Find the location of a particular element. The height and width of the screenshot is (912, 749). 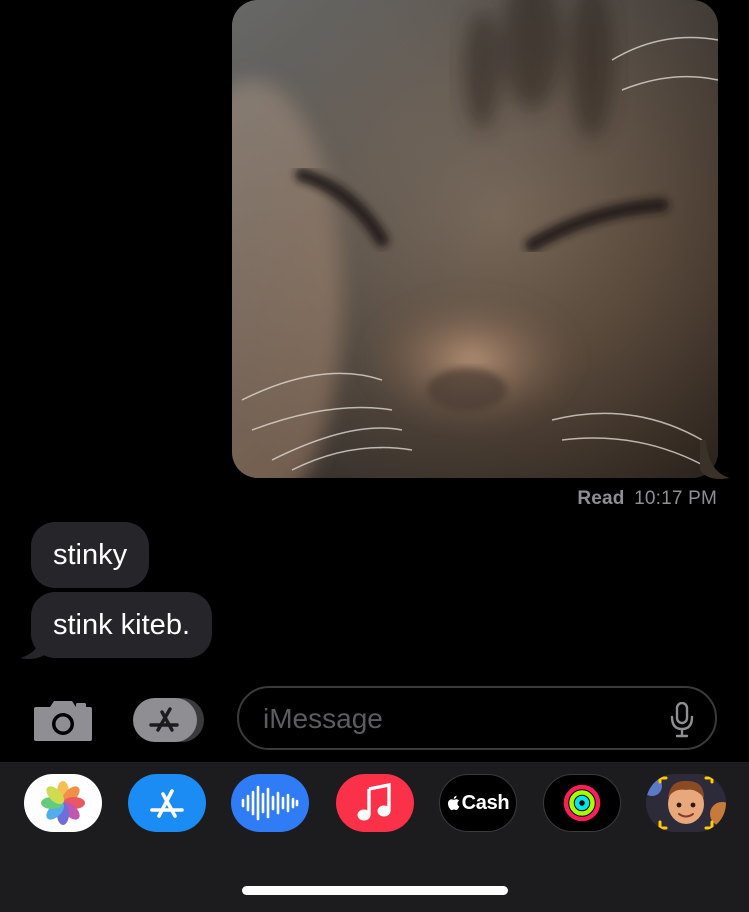

apple-cash-label: Cash is located at coordinates (485, 802).